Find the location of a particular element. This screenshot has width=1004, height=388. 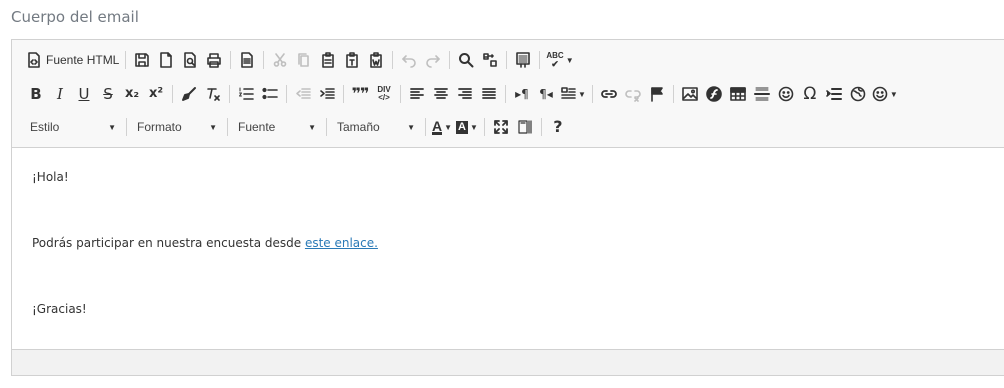

source-label: Fuente HTML is located at coordinates (83, 60).